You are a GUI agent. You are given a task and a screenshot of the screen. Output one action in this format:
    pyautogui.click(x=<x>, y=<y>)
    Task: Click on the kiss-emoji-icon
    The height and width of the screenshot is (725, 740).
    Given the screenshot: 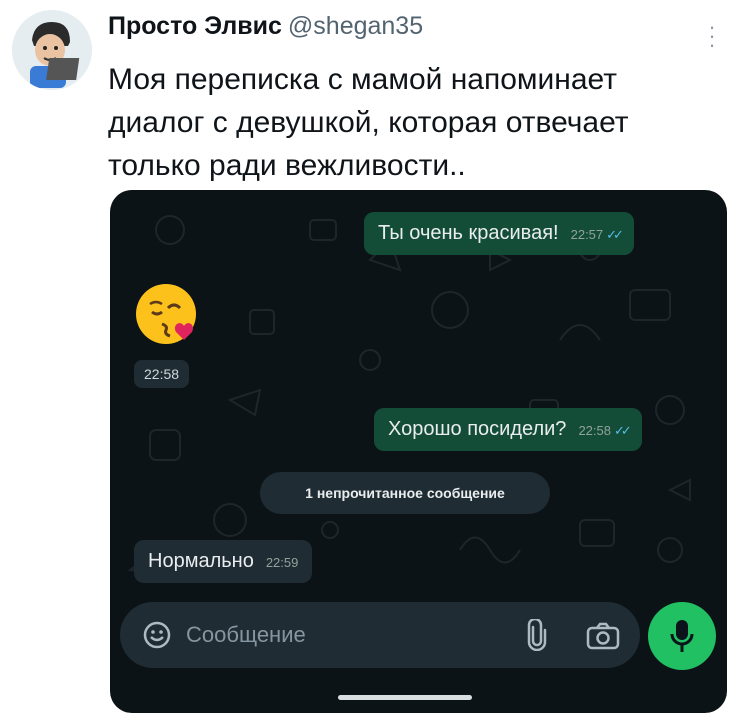 What is the action you would take?
    pyautogui.click(x=168, y=314)
    